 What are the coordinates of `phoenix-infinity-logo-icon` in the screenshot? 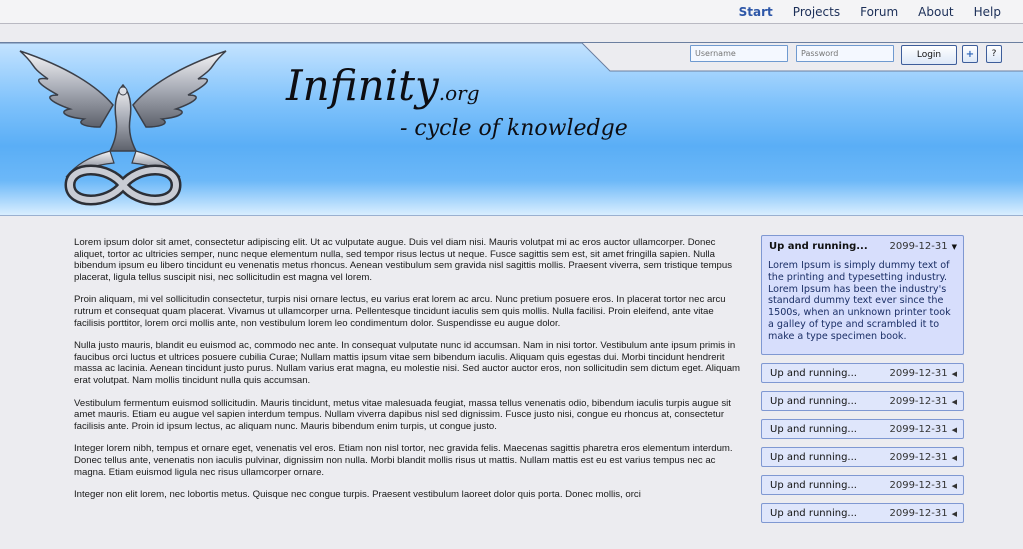 It's located at (123, 128).